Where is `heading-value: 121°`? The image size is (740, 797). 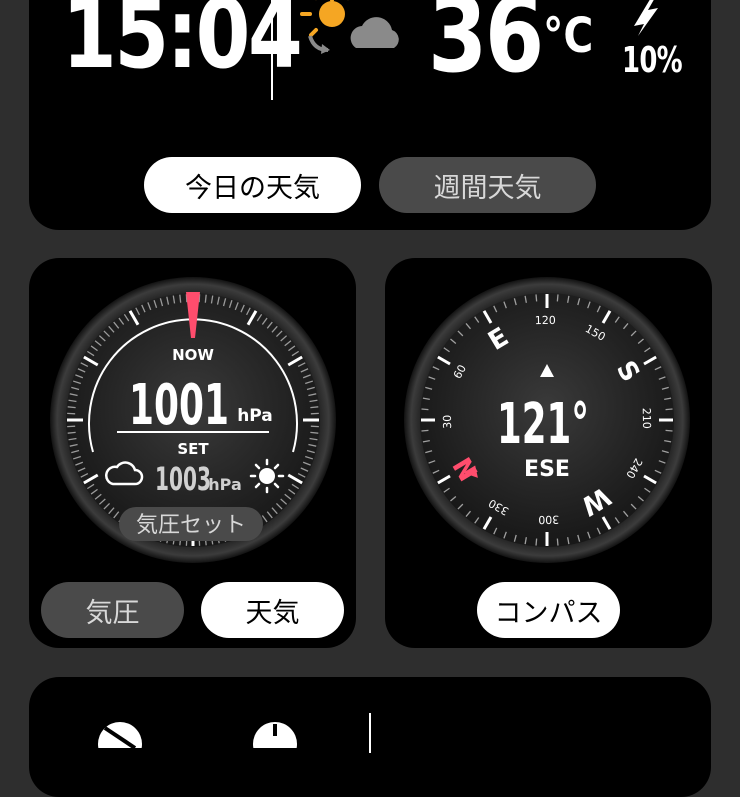
heading-value: 121° is located at coordinates (543, 424).